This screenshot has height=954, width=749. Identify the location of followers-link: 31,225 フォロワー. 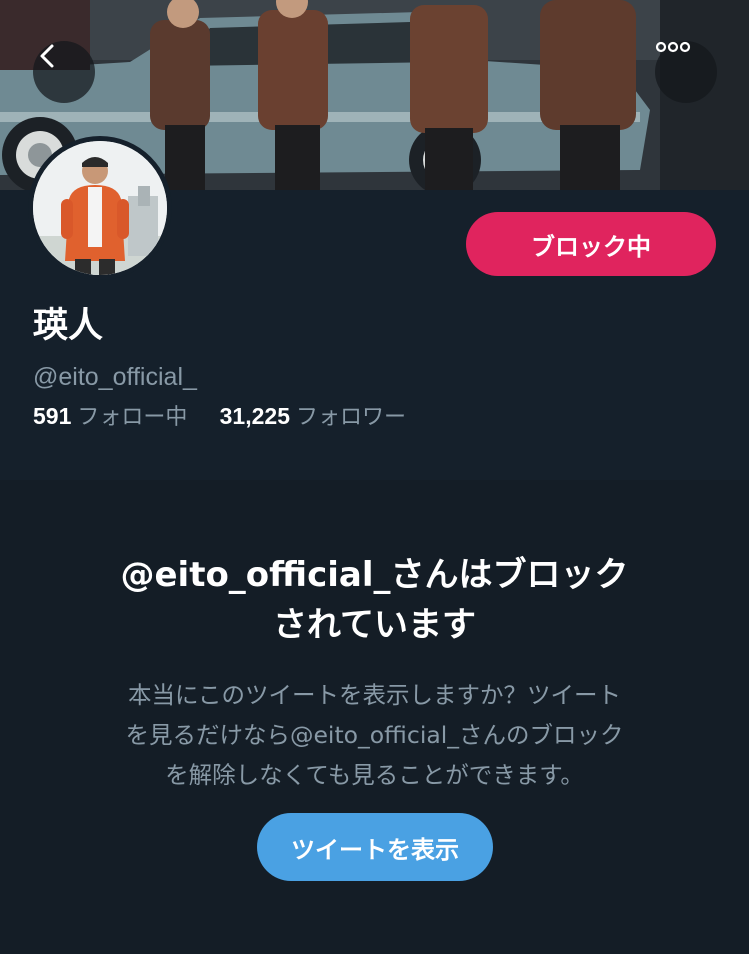
(313, 416).